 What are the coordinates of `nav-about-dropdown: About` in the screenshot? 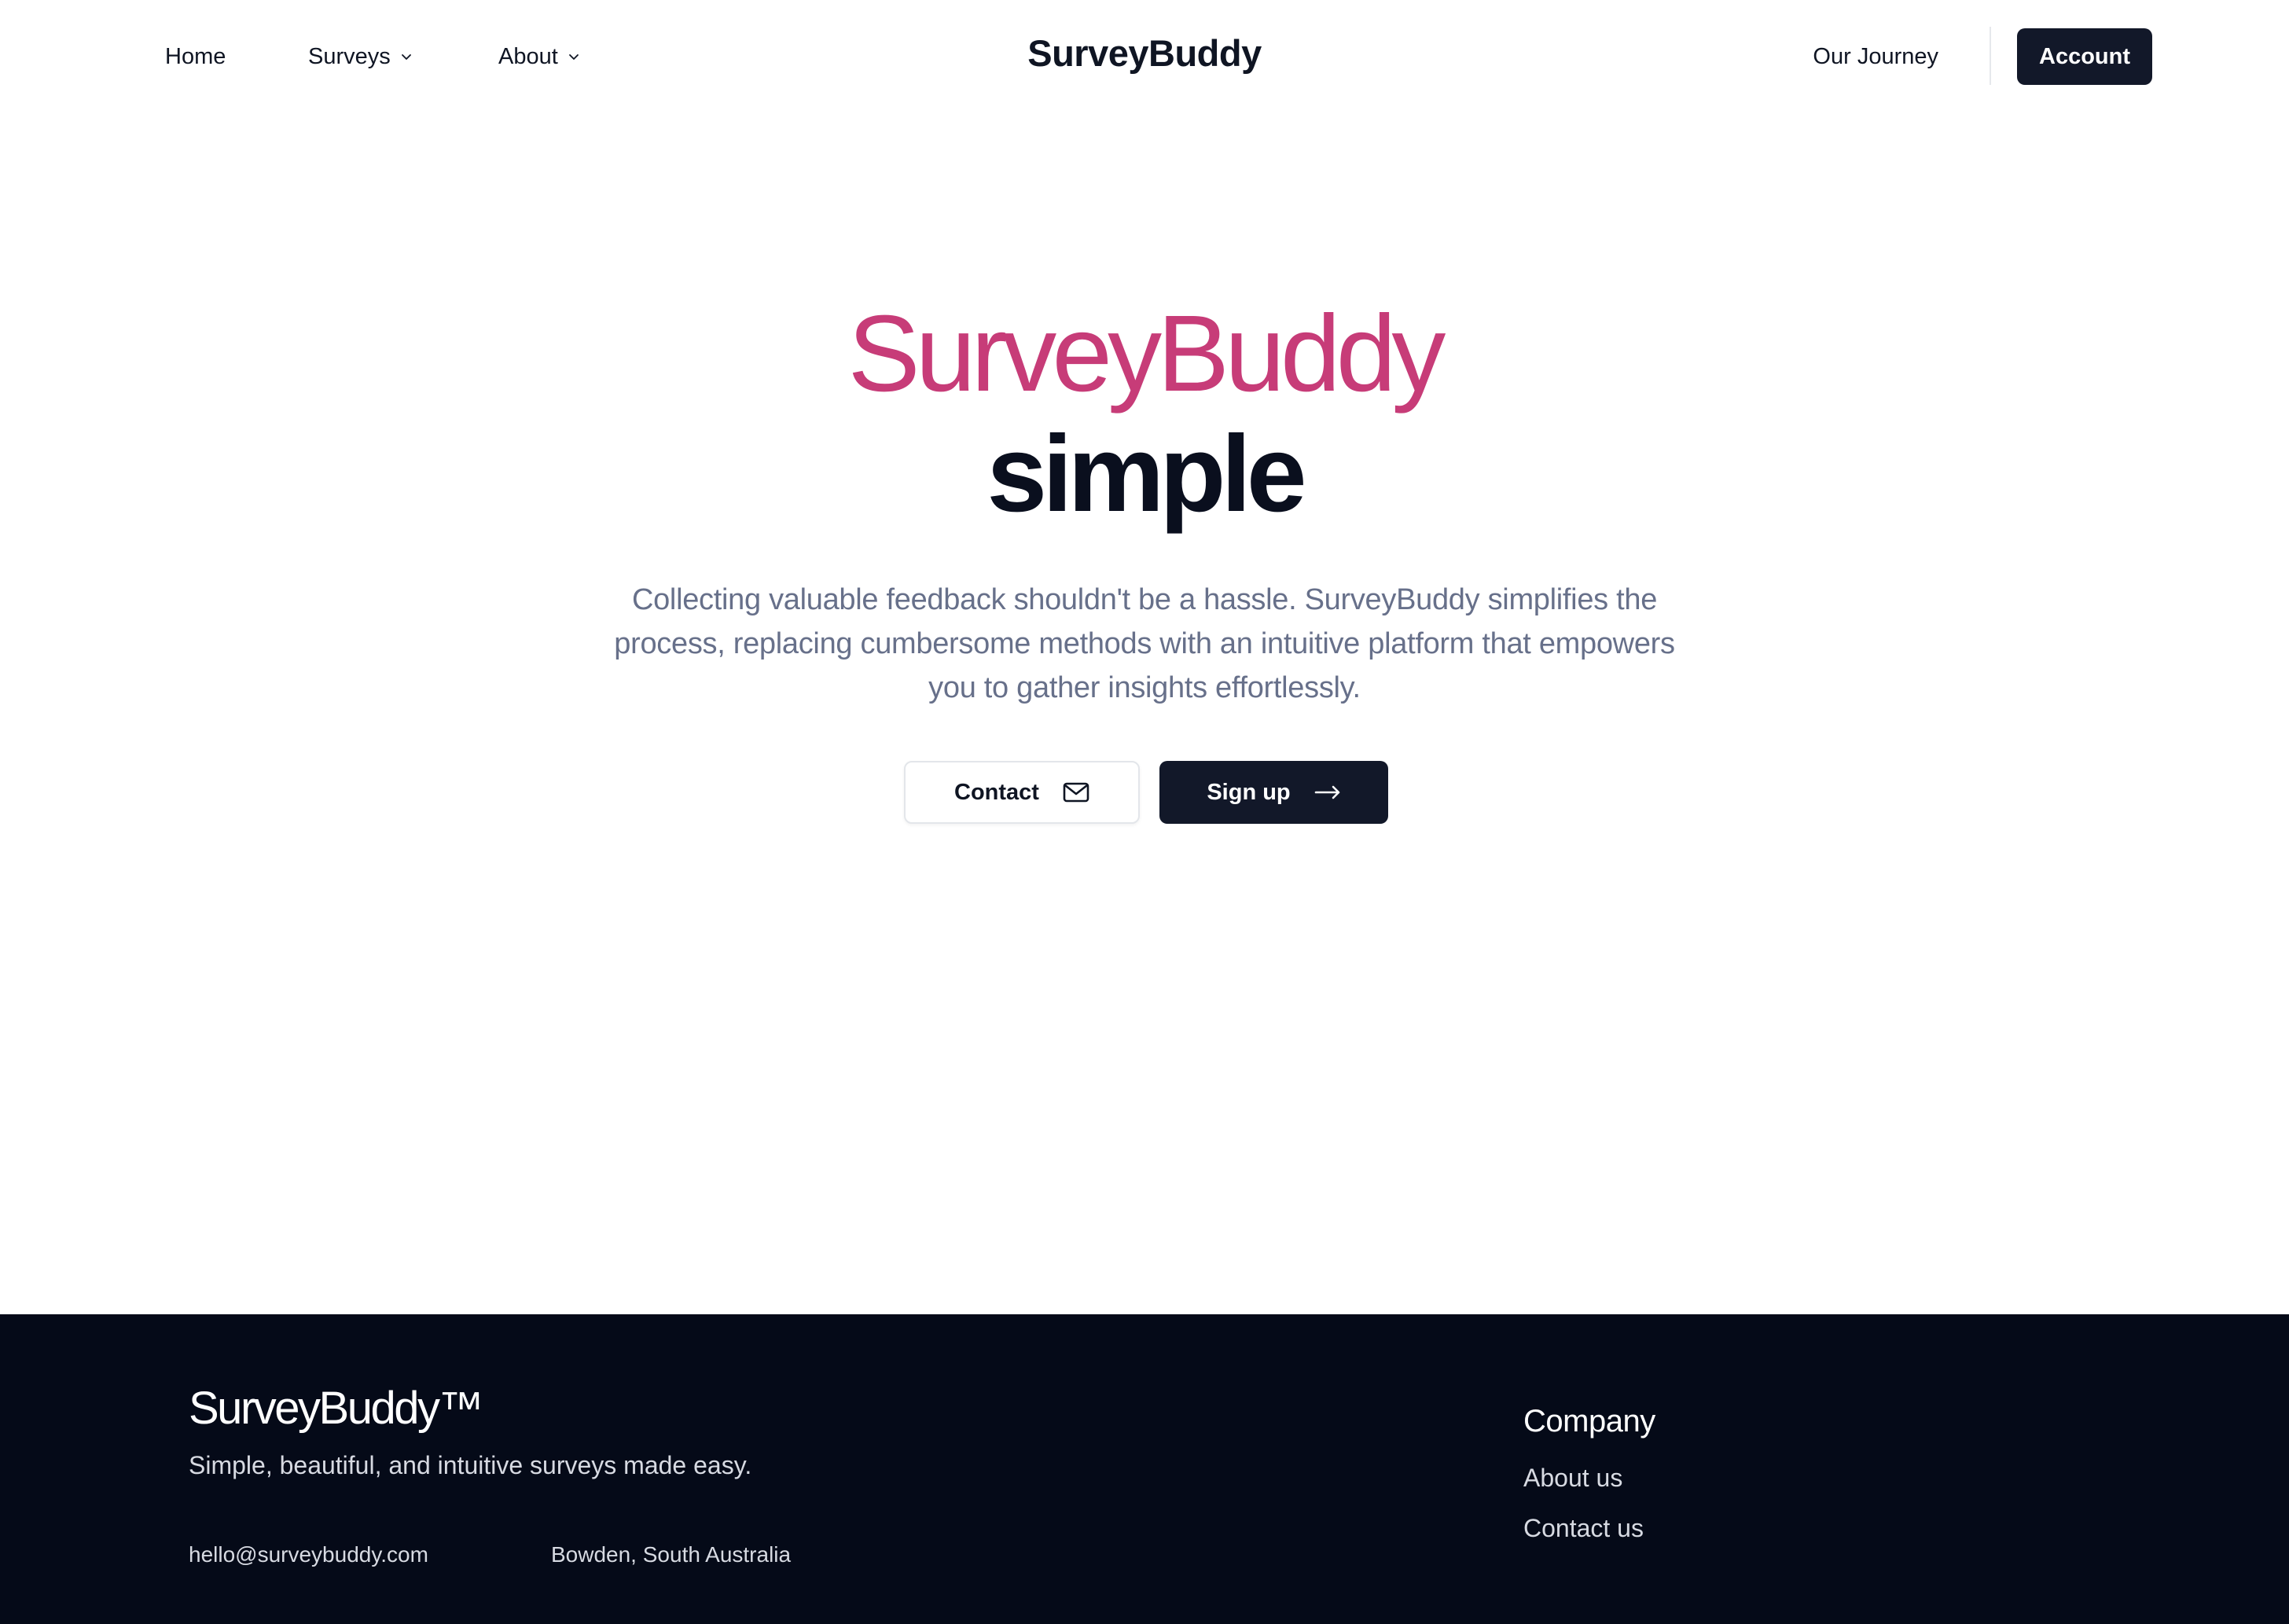 It's located at (539, 56).